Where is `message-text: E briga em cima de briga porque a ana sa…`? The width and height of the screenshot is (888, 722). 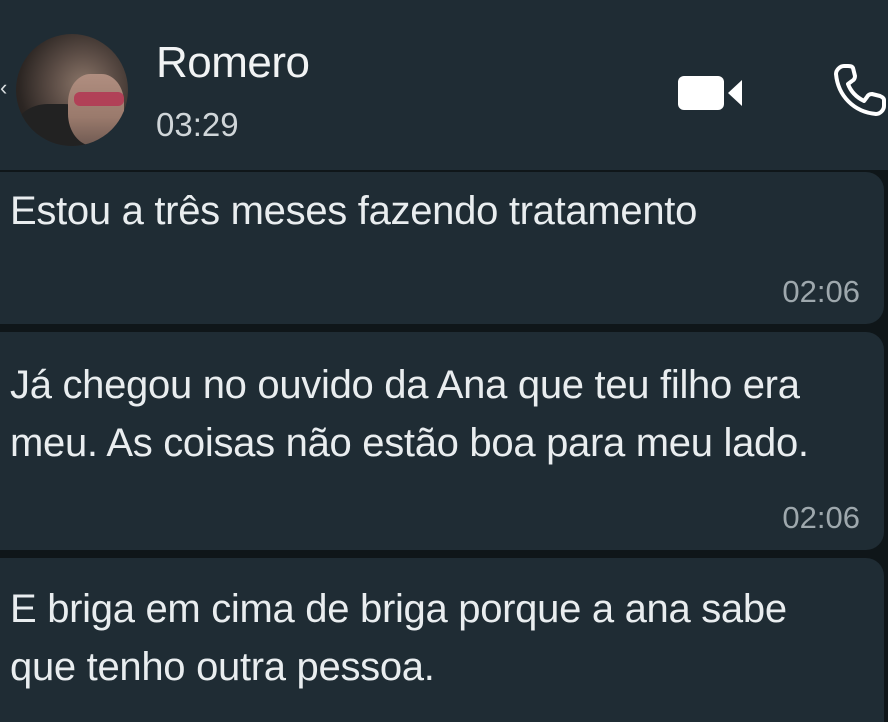
message-text: E briga em cima de briga porque a ana sa… is located at coordinates (398, 638).